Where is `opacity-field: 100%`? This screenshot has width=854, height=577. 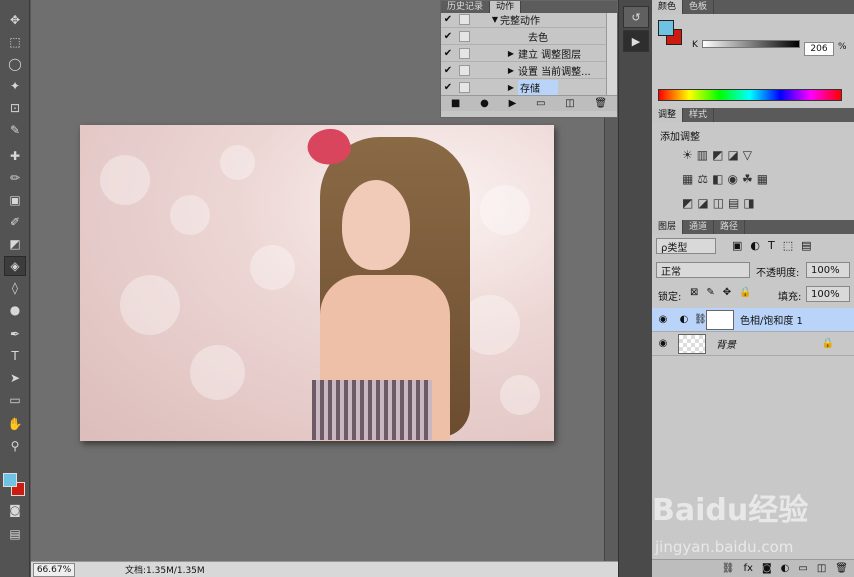 opacity-field: 100% is located at coordinates (828, 270).